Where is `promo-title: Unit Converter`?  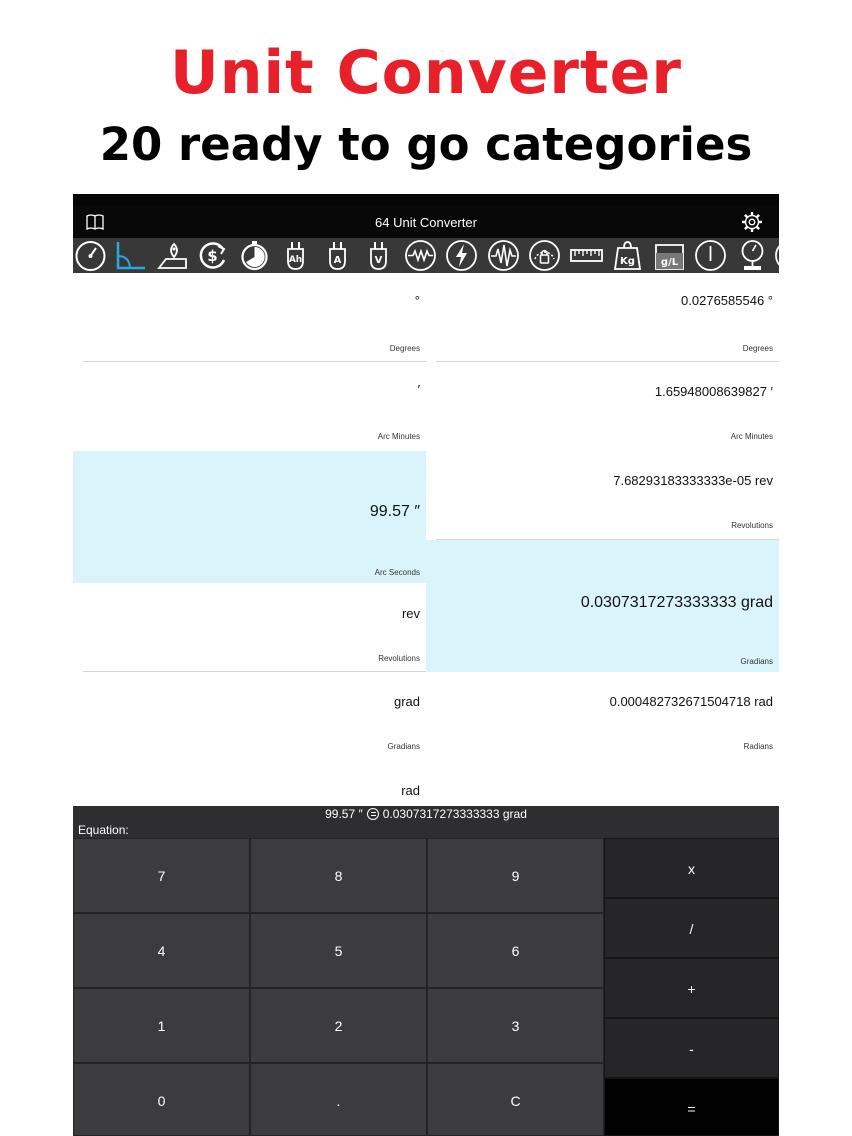 promo-title: Unit Converter is located at coordinates (426, 73).